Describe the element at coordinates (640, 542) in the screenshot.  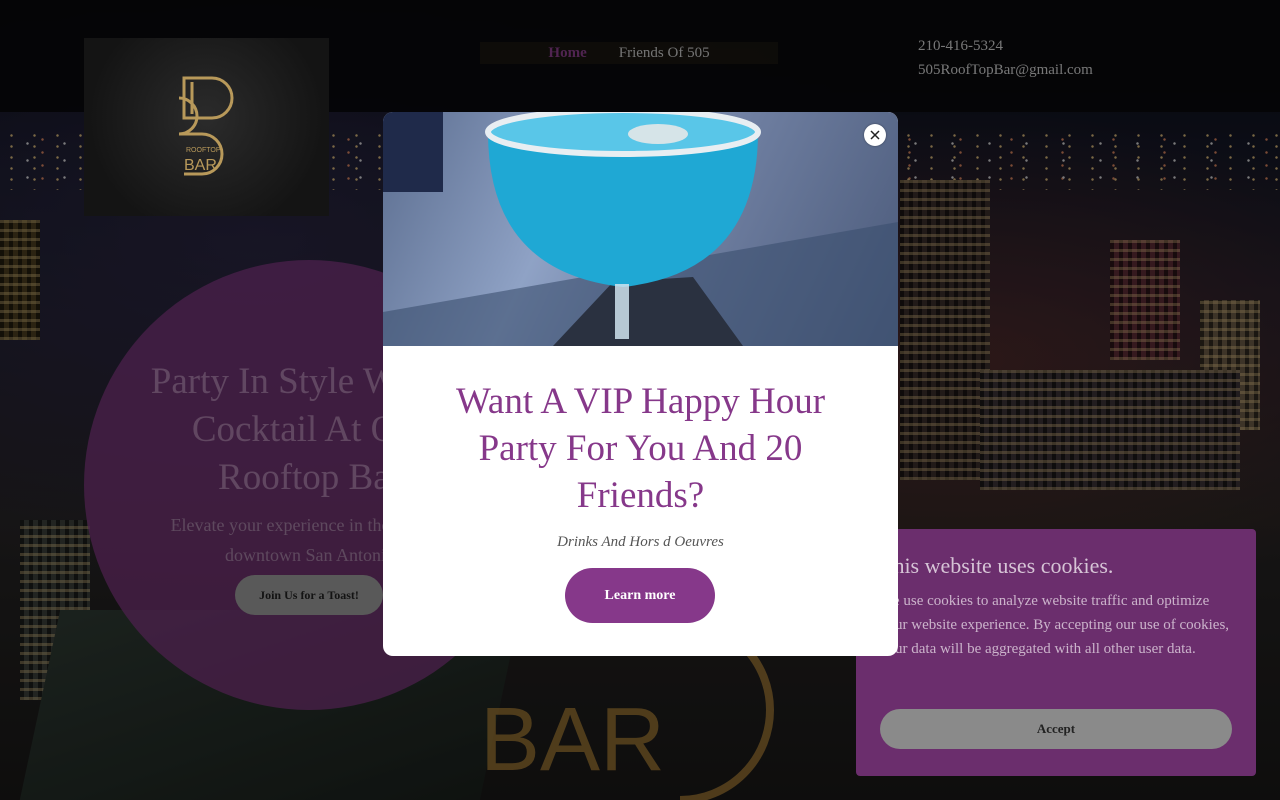
I see `modal-subtitle: Drinks And Hors d Oeuvres` at that location.